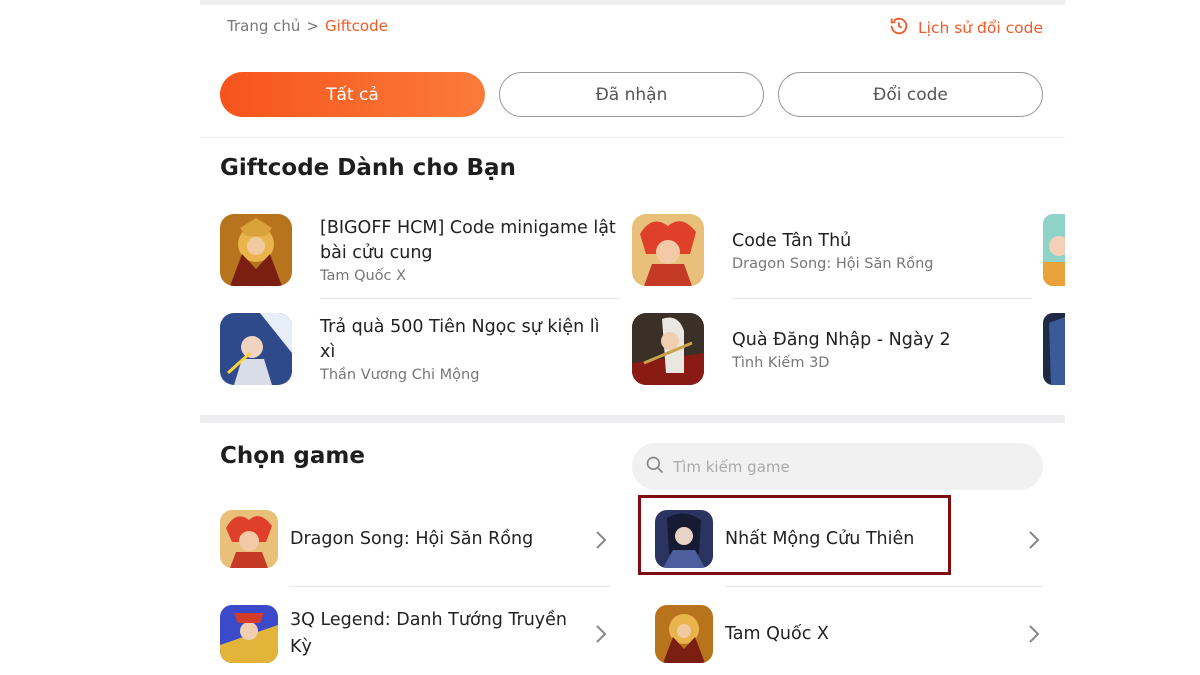 Image resolution: width=1200 pixels, height=675 pixels. What do you see at coordinates (412, 538) in the screenshot?
I see `game-name: Dragon Song: Hội Săn Rồng` at bounding box center [412, 538].